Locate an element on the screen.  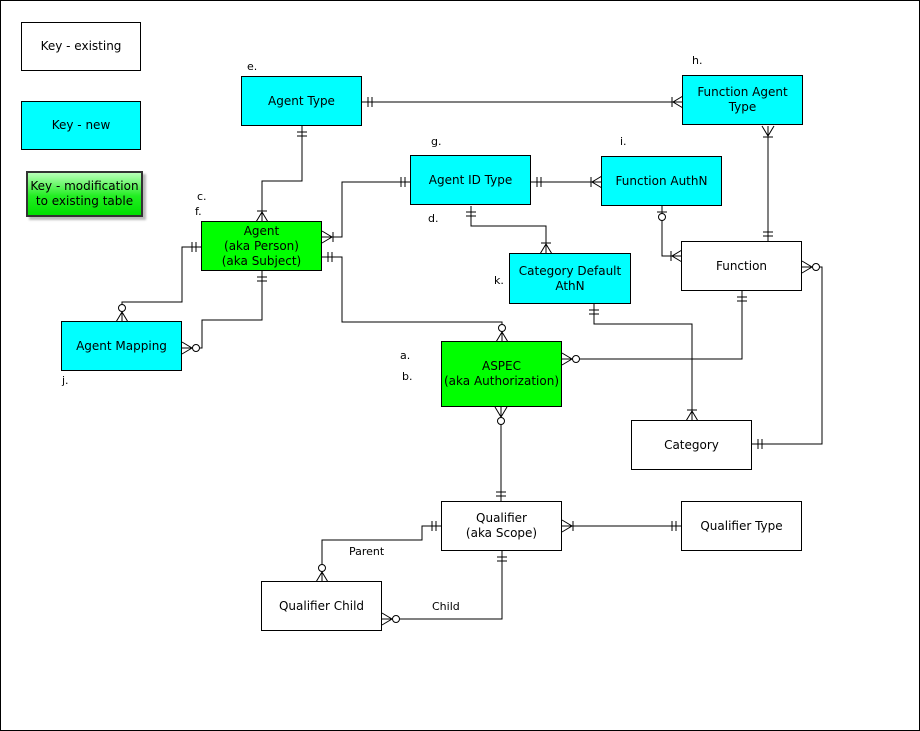
entity-agent-type: Agent Type is located at coordinates (301, 101).